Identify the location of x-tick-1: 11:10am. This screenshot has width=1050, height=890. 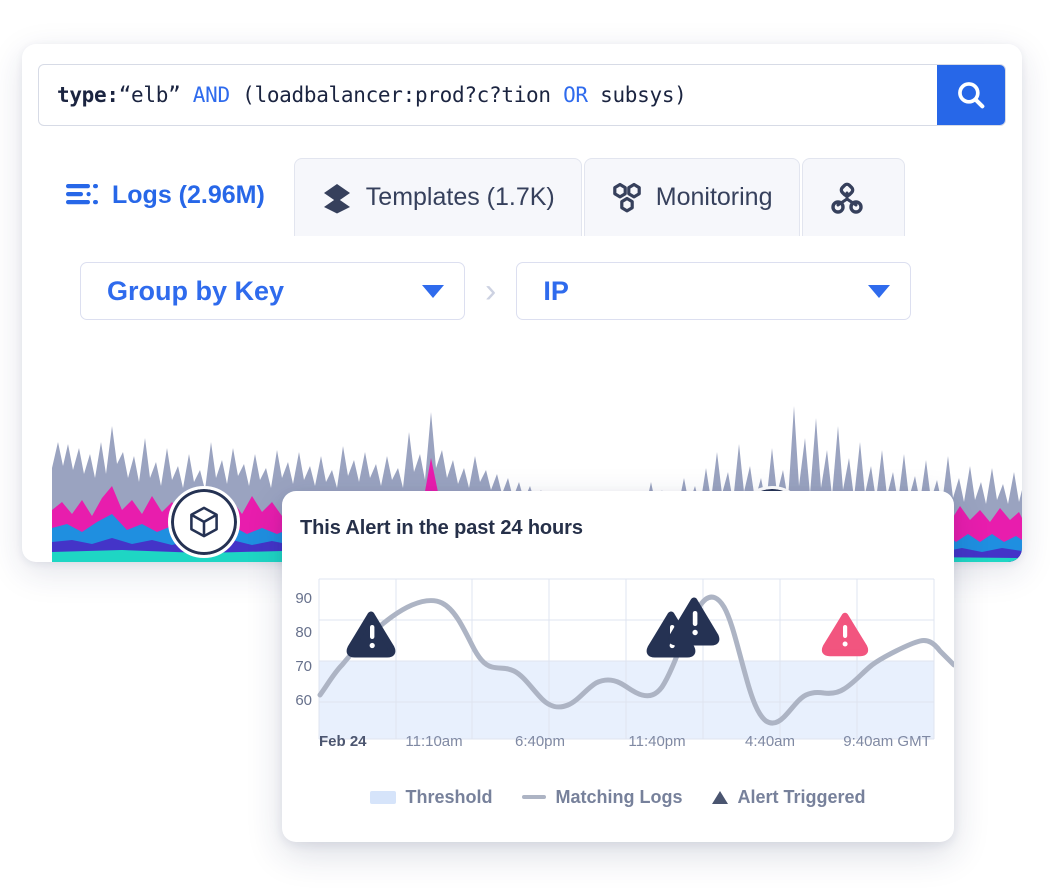
(434, 741).